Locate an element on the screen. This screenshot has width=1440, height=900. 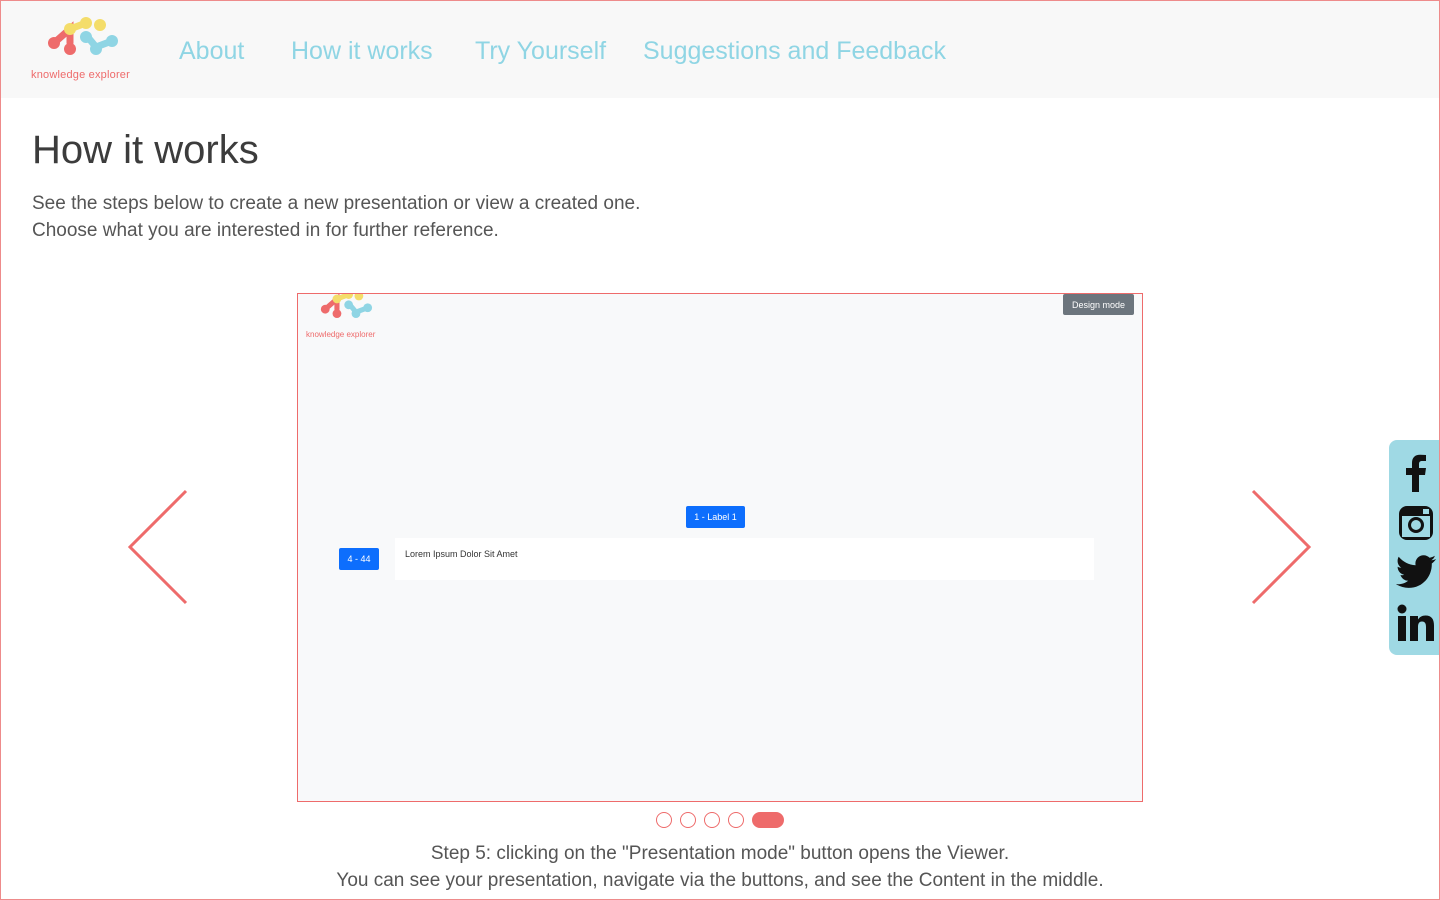
chevron-left-icon is located at coordinates (157, 547).